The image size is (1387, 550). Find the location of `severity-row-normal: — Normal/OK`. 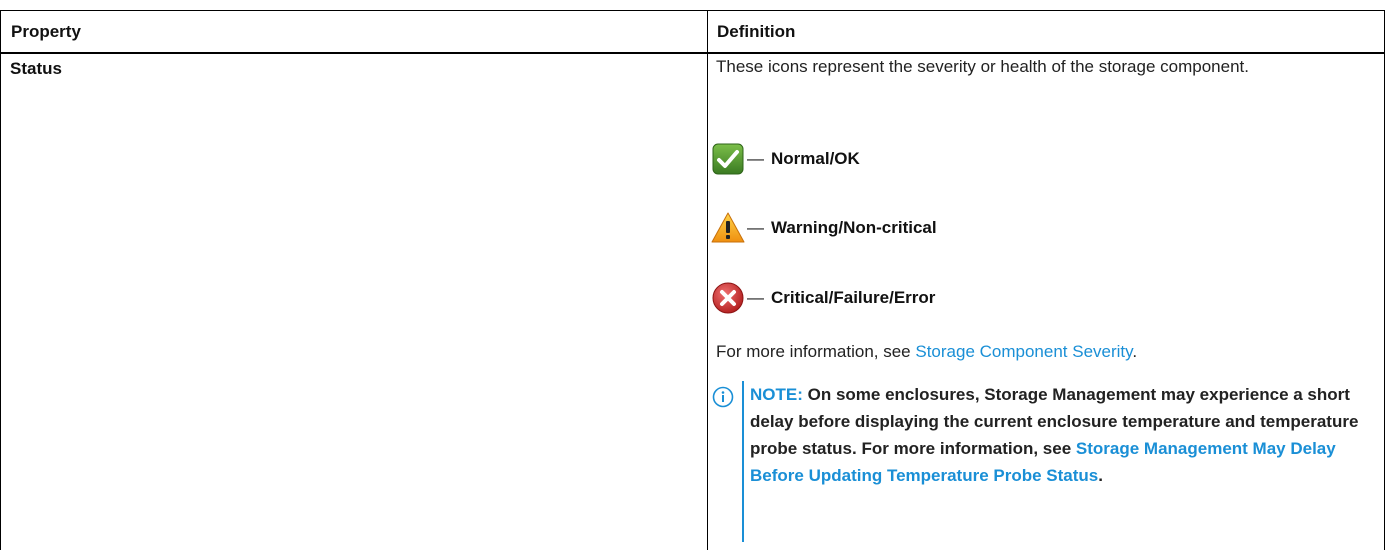

severity-row-normal: — Normal/OK is located at coordinates (785, 159).